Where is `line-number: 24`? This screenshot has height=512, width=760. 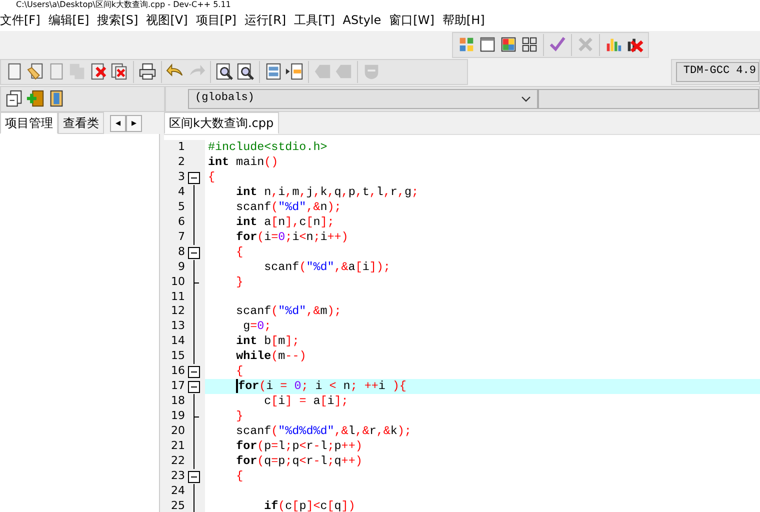 line-number: 24 is located at coordinates (177, 491).